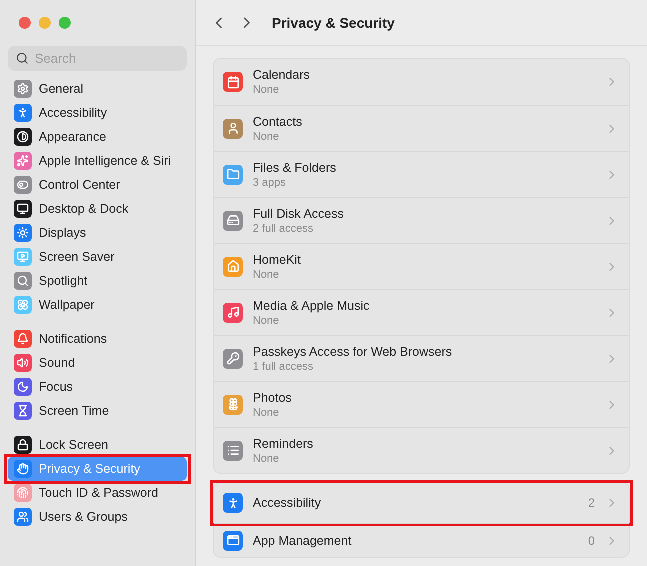 This screenshot has height=566, width=647. I want to click on settings-row: HomeKit None, so click(421, 266).